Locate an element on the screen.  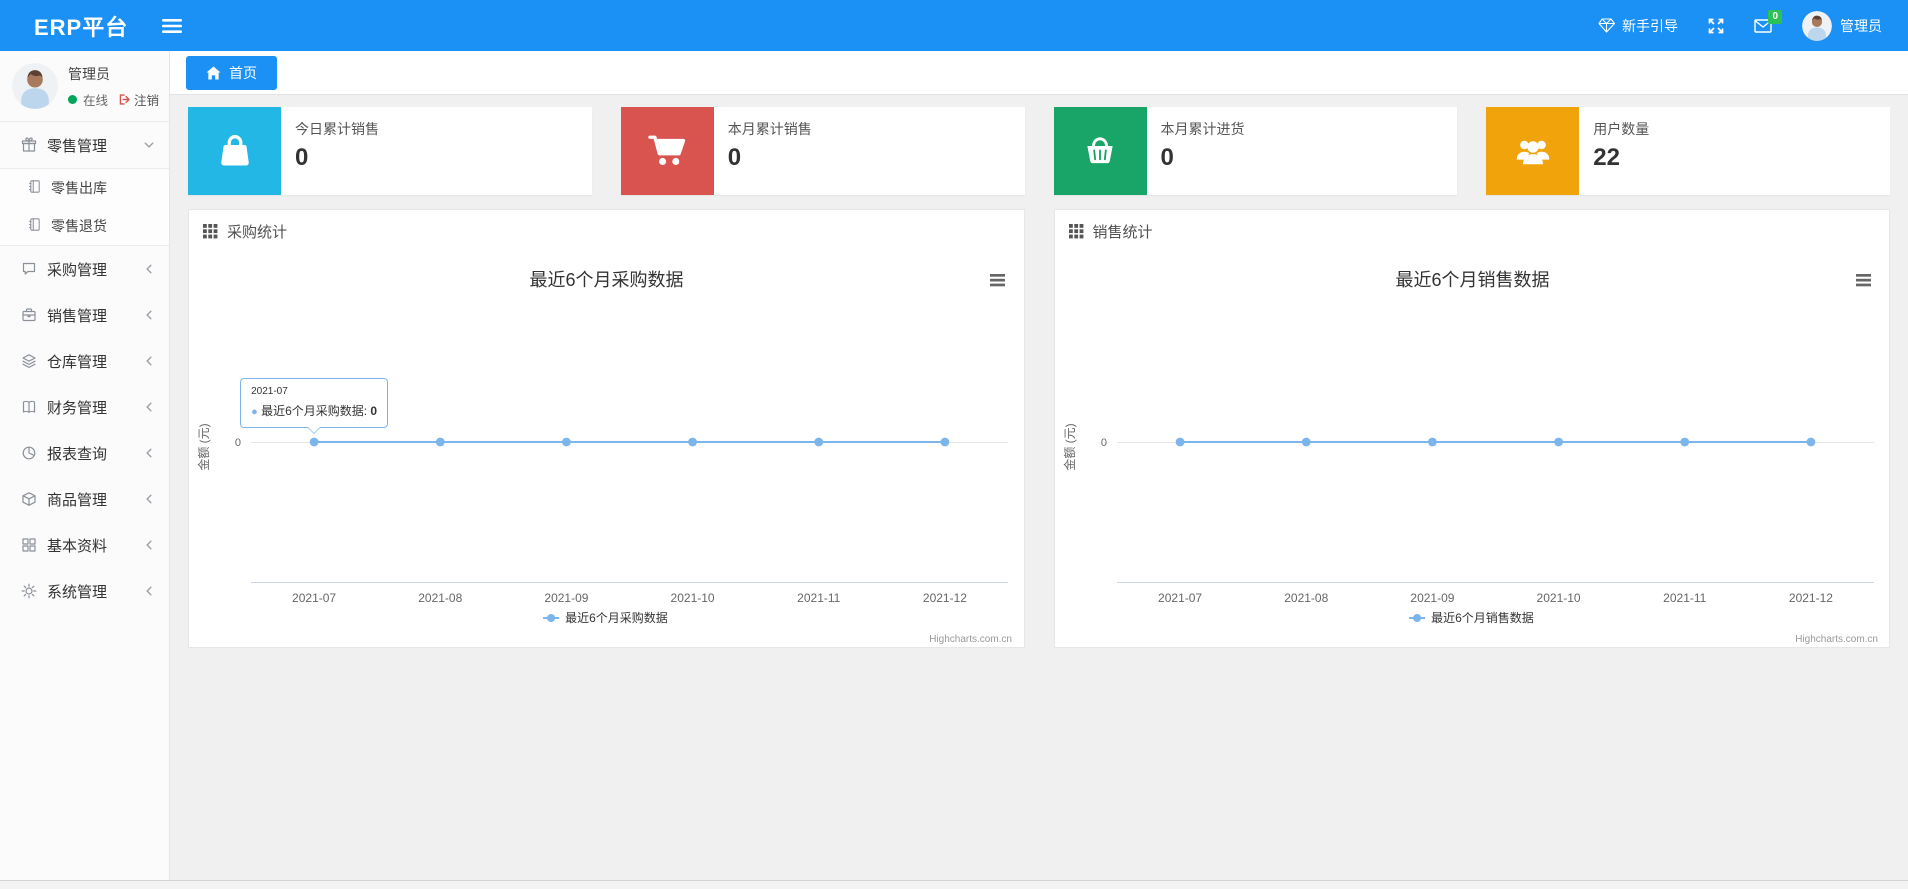
messages-button: 0 is located at coordinates (1768, 21).